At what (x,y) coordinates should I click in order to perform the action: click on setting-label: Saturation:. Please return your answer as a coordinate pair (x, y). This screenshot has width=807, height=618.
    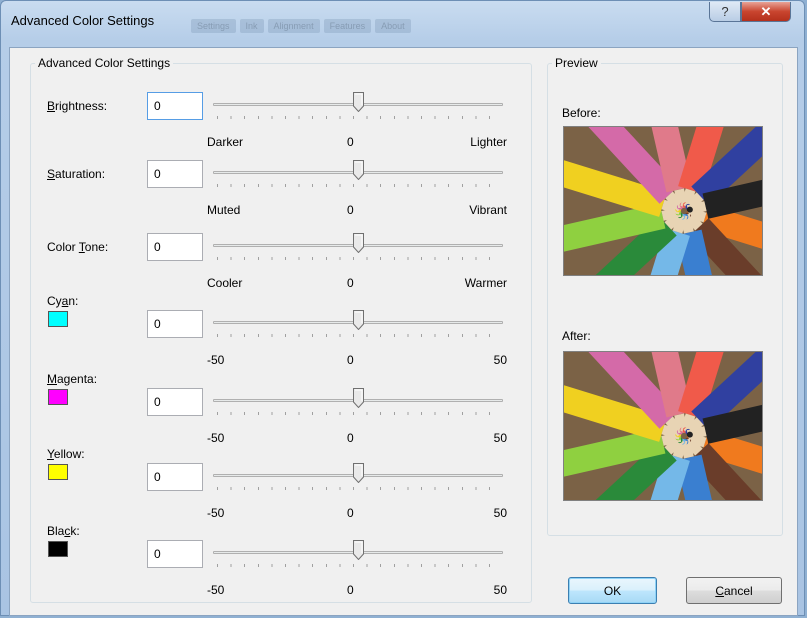
    Looking at the image, I should click on (76, 174).